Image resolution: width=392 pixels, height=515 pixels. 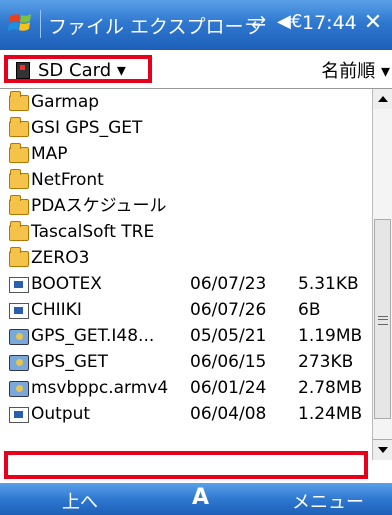 I want to click on softkey-bar: 上へ A メニュー, so click(x=196, y=499).